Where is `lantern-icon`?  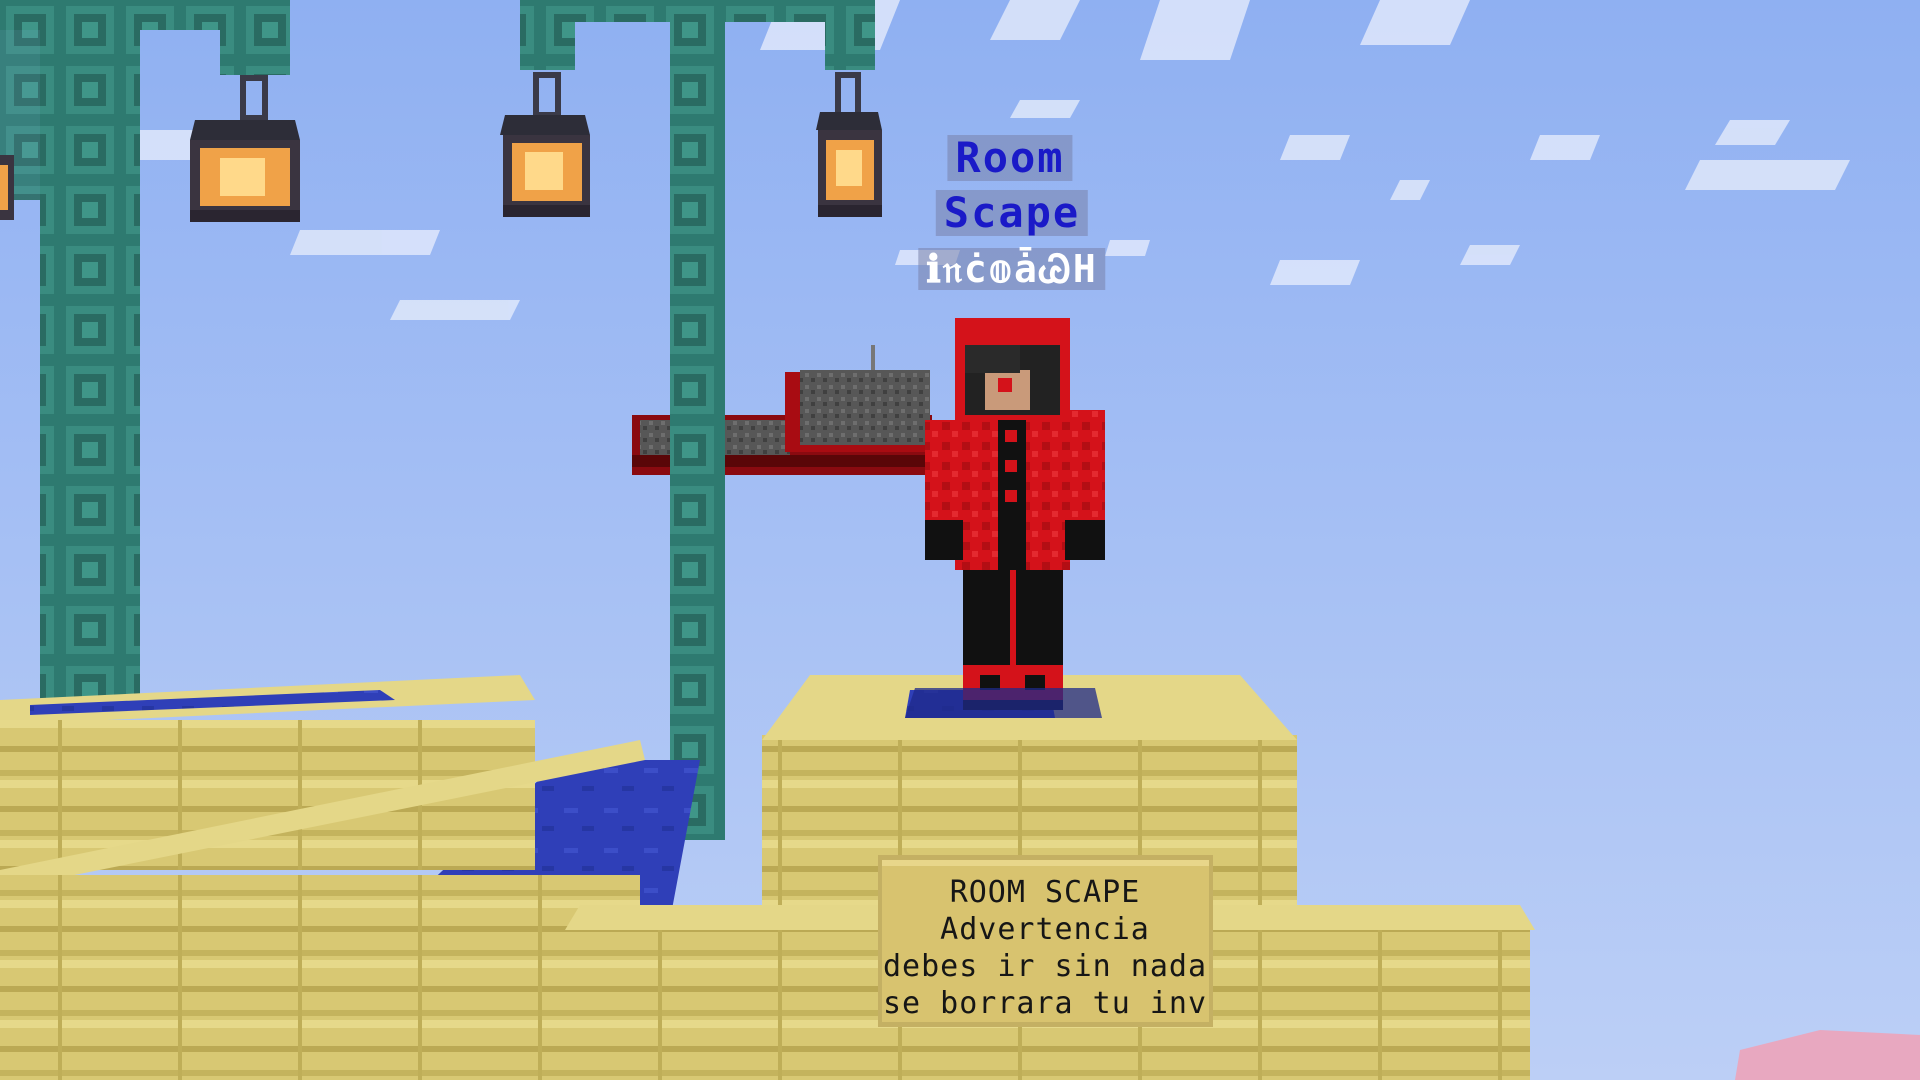
lantern-icon is located at coordinates (7, 187).